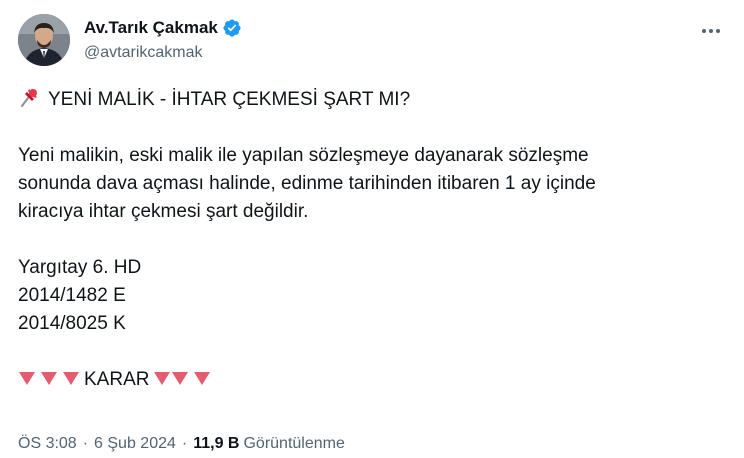 Image resolution: width=744 pixels, height=458 pixels. What do you see at coordinates (29, 97) in the screenshot?
I see `pushpin-icon` at bounding box center [29, 97].